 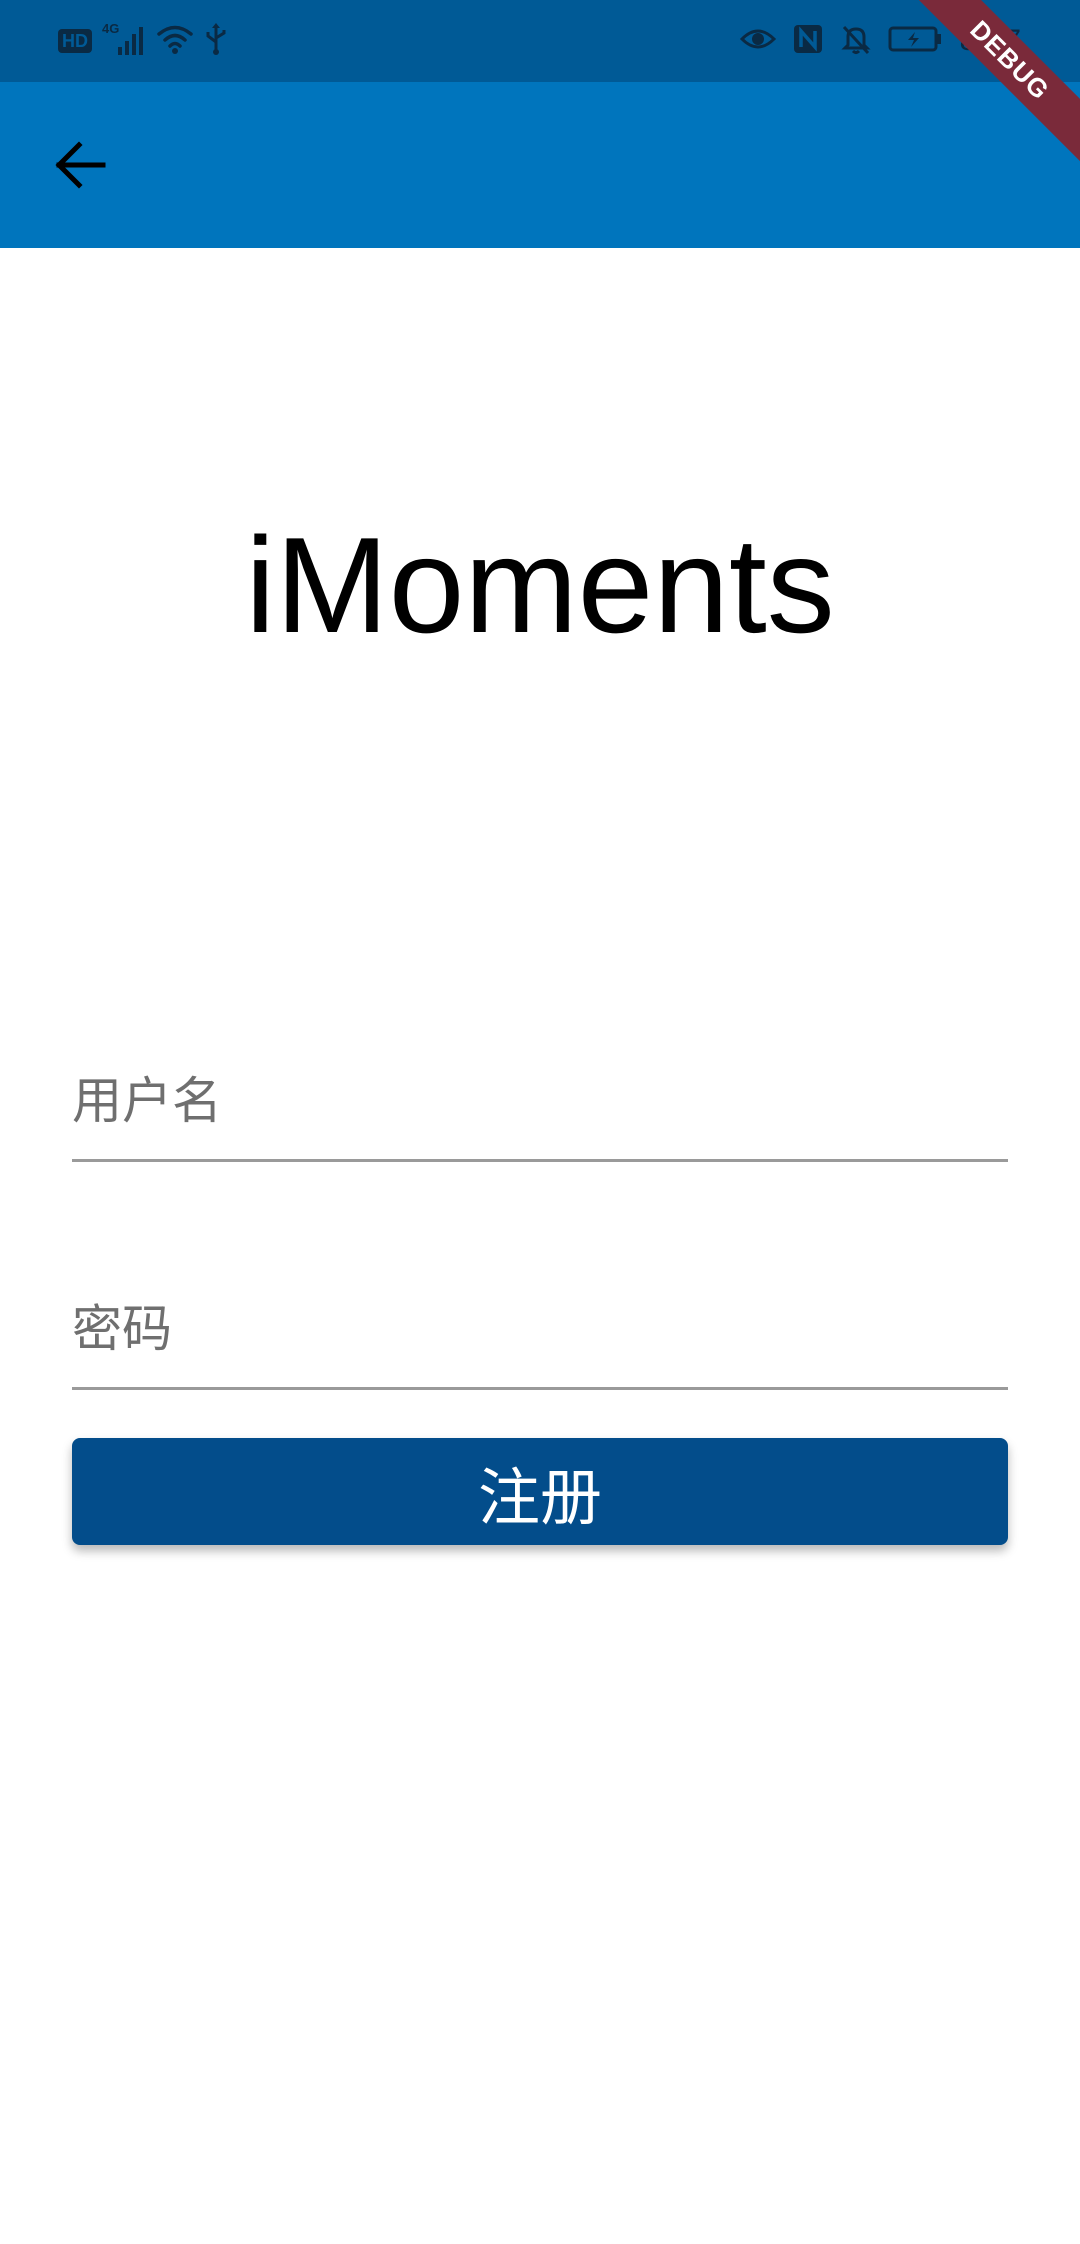 I want to click on password-underline, so click(x=540, y=1388).